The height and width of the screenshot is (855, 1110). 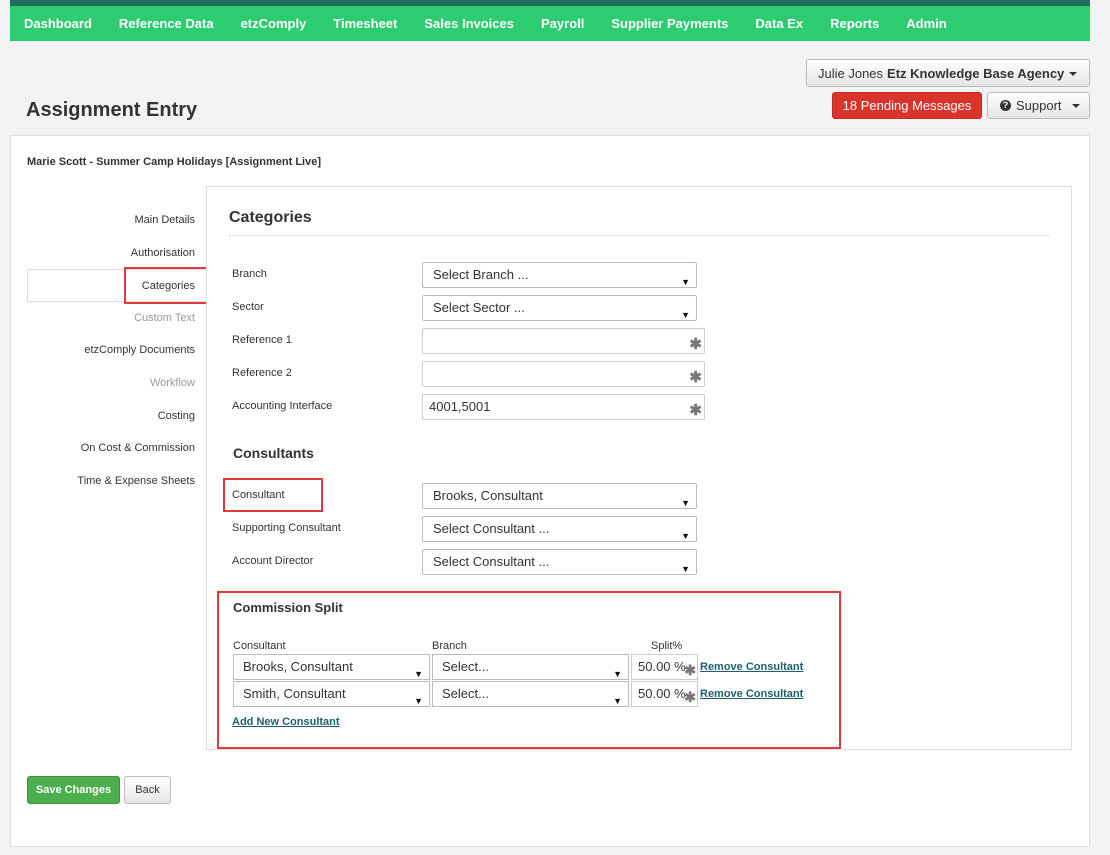 I want to click on split-row1-percent-input: 50.00 % ✱, so click(x=664, y=667).